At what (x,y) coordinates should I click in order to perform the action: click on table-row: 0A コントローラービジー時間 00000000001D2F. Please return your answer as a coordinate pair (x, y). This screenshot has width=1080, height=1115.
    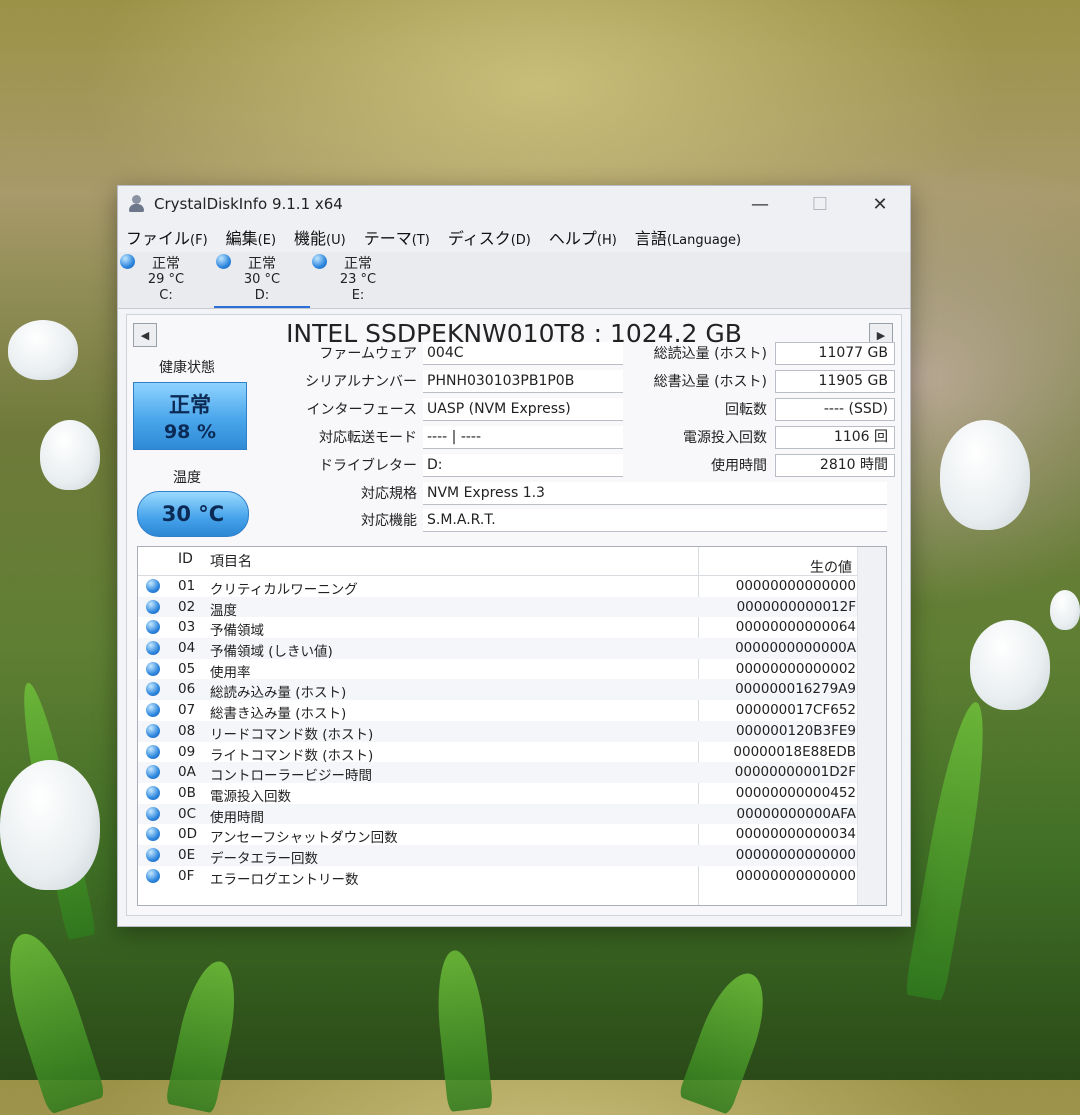
    Looking at the image, I should click on (512, 773).